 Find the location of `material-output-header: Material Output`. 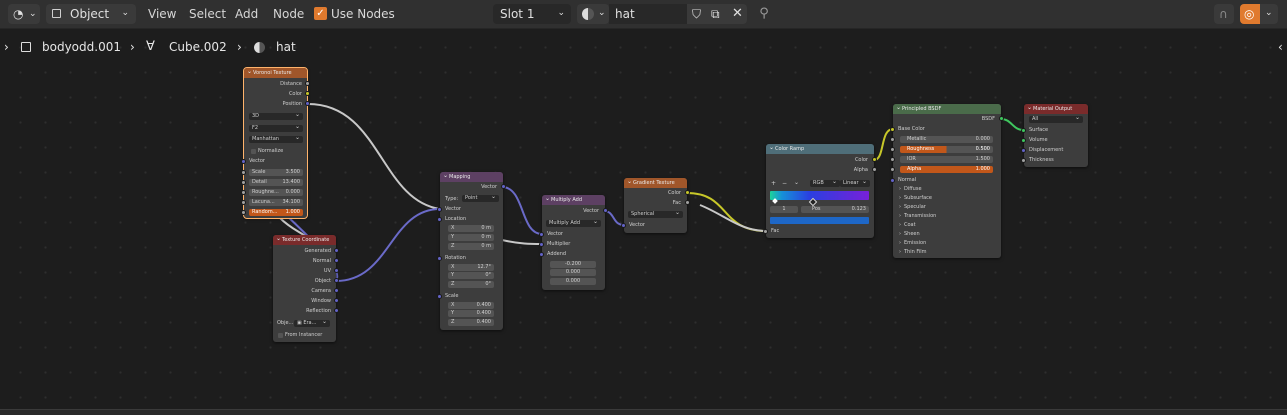

material-output-header: Material Output is located at coordinates (1056, 108).